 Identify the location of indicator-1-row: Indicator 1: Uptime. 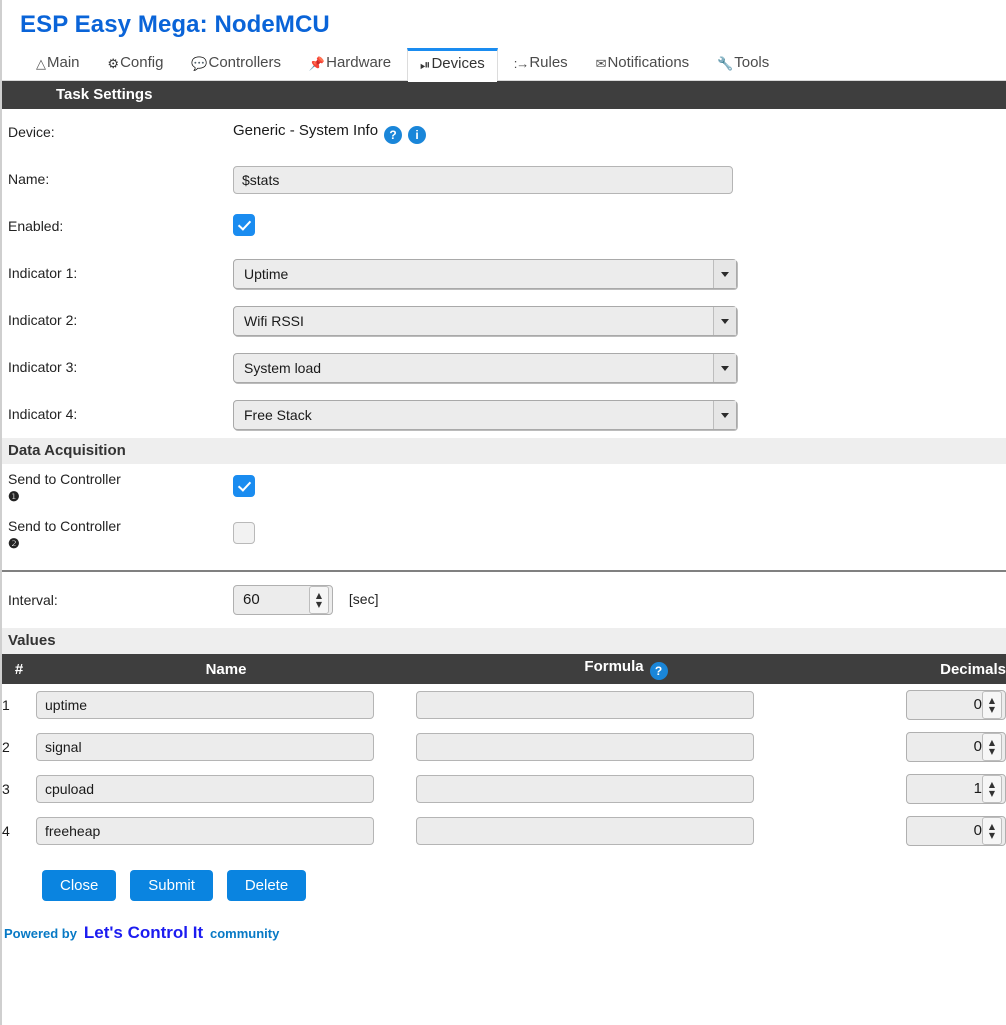
(504, 273).